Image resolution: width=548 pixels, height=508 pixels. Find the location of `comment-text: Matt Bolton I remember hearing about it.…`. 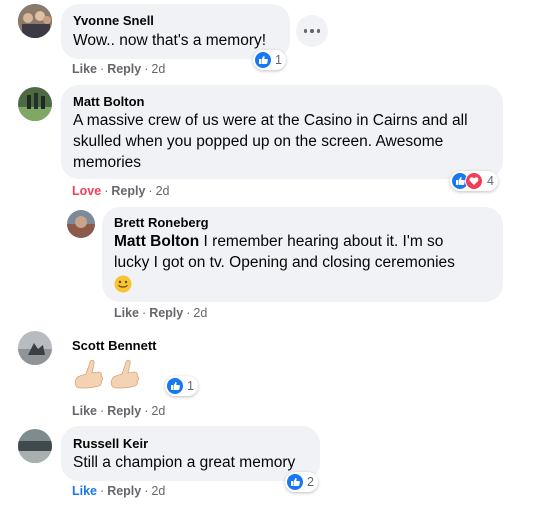

comment-text: Matt Bolton I remember hearing about it.… is located at coordinates (306, 262).